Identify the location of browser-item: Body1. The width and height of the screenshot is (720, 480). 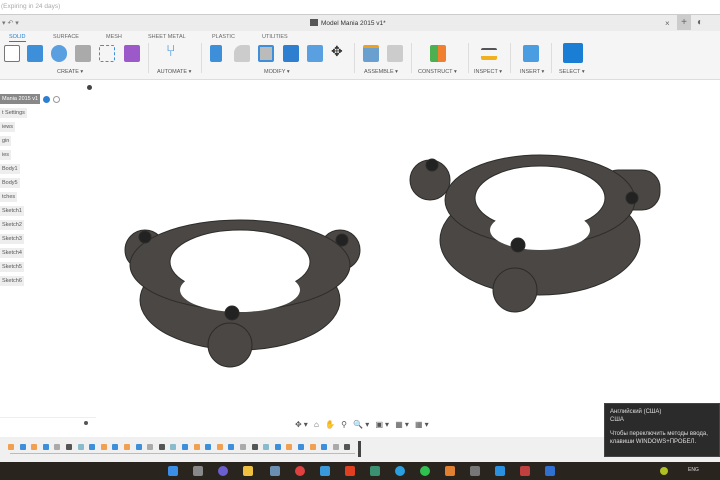
(10, 169).